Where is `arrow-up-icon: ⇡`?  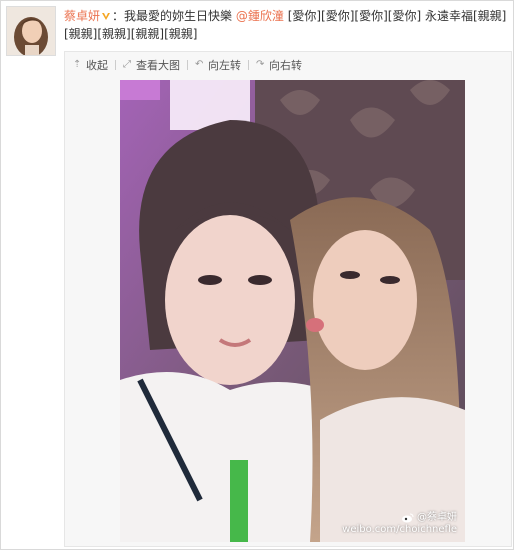
arrow-up-icon: ⇡ is located at coordinates (77, 64).